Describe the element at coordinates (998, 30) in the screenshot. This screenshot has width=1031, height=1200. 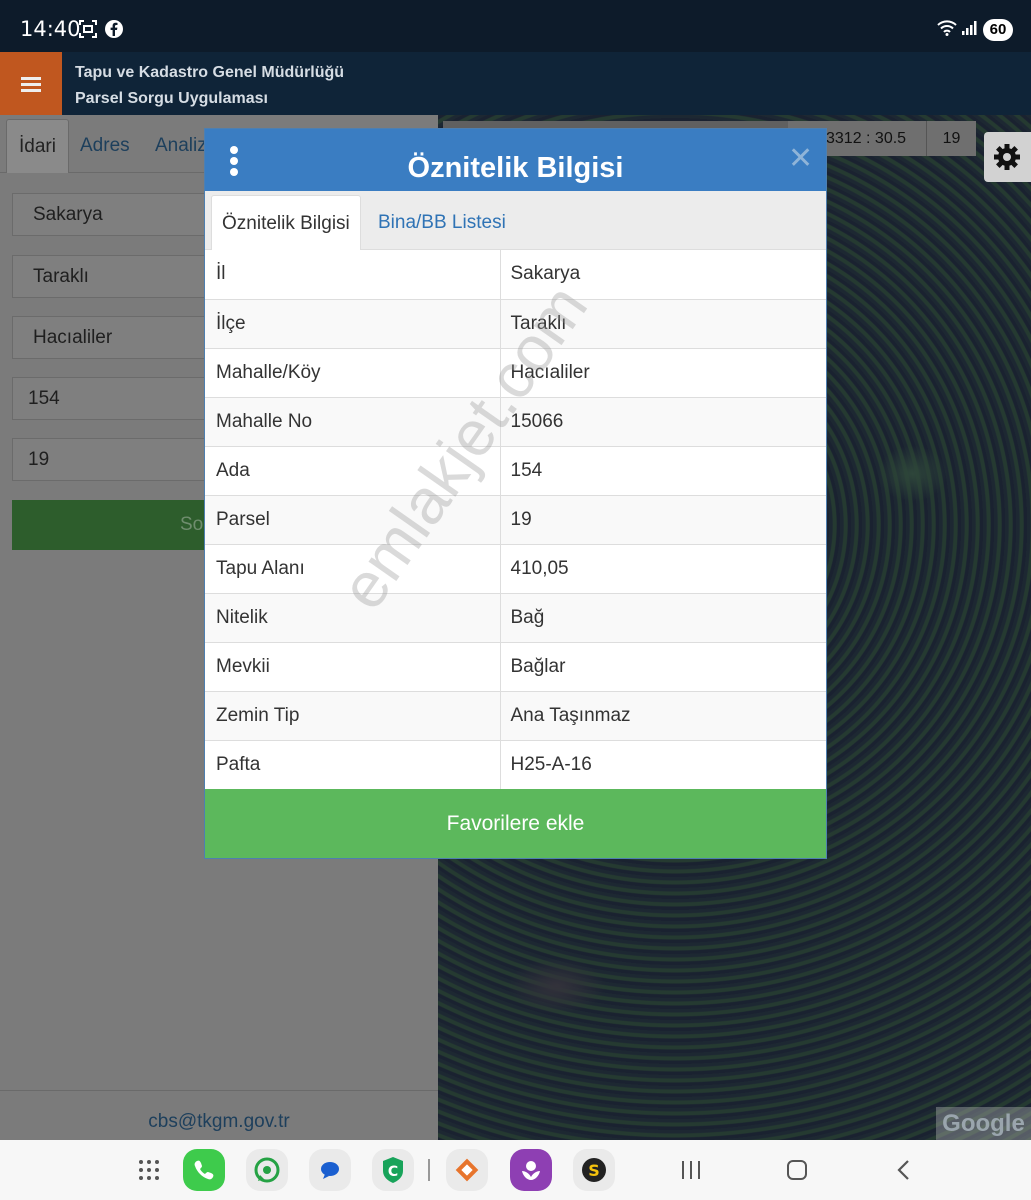
I see `battery-indicator: 60` at that location.